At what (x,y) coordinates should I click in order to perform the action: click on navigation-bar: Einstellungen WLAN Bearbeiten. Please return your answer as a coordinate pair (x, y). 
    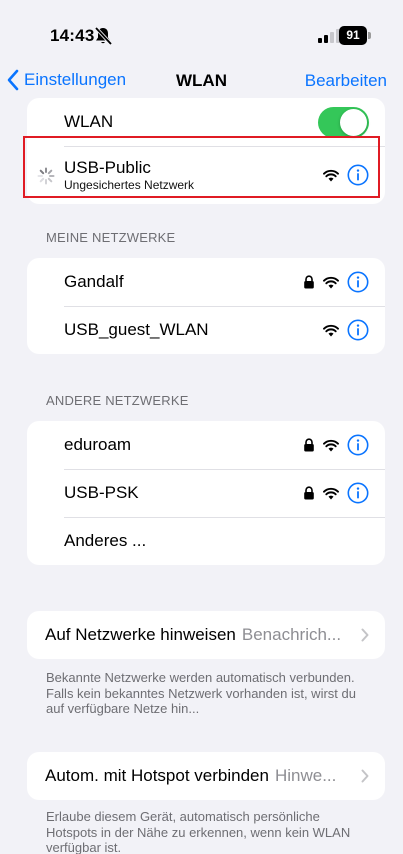
    Looking at the image, I should click on (201, 80).